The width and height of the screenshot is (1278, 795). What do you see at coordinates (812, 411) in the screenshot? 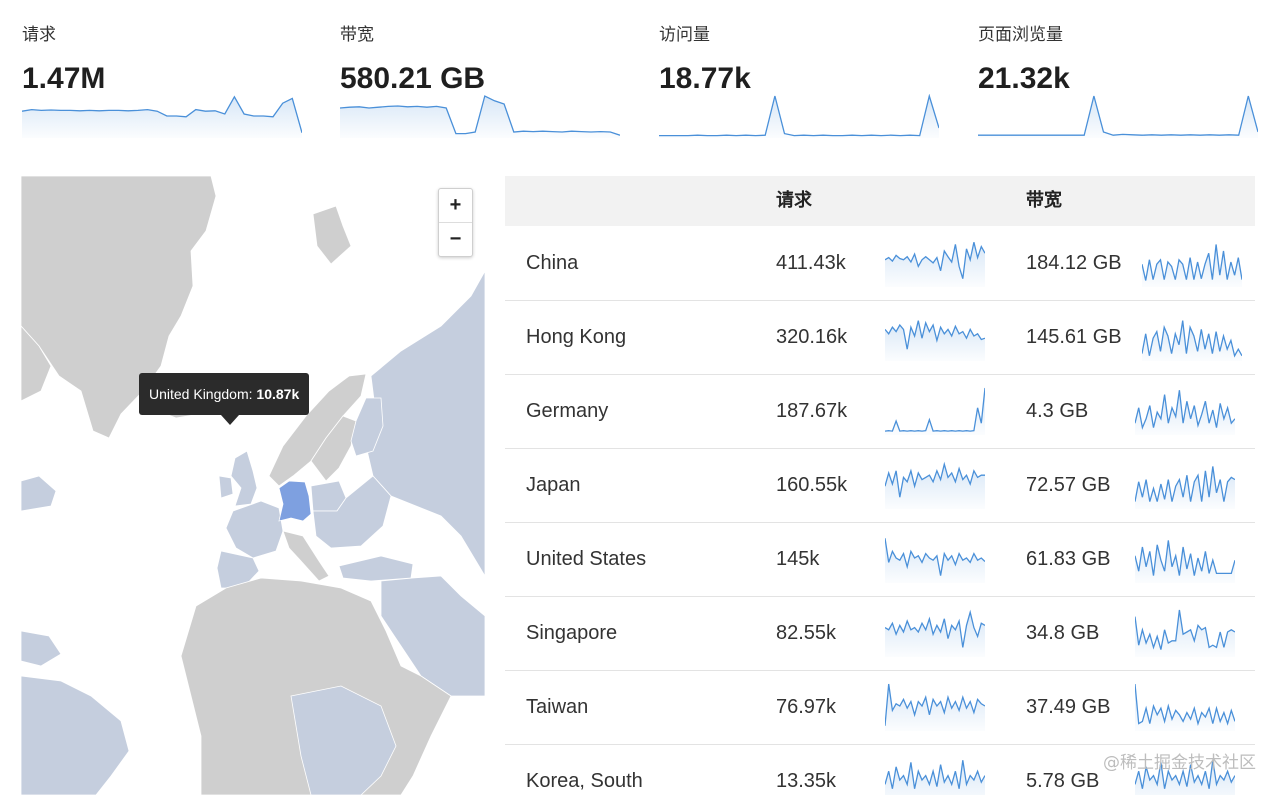
I see `requests-value: 187.67k` at bounding box center [812, 411].